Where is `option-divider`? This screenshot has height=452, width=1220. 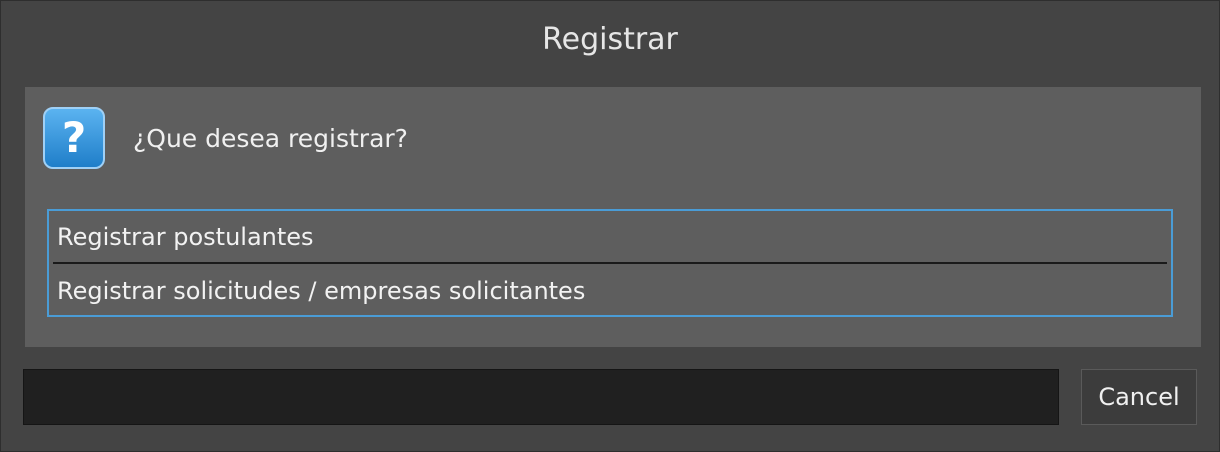
option-divider is located at coordinates (610, 263).